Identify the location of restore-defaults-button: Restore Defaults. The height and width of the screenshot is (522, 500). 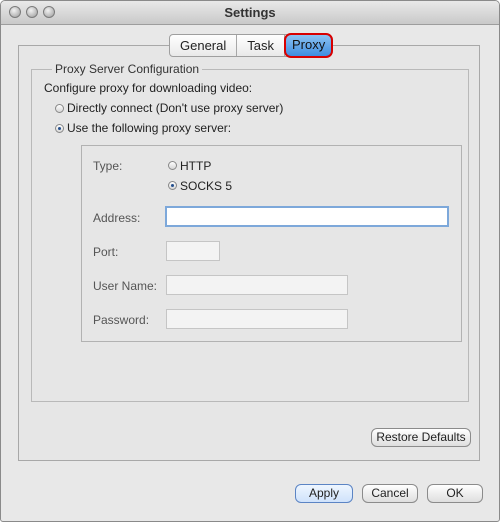
(421, 437).